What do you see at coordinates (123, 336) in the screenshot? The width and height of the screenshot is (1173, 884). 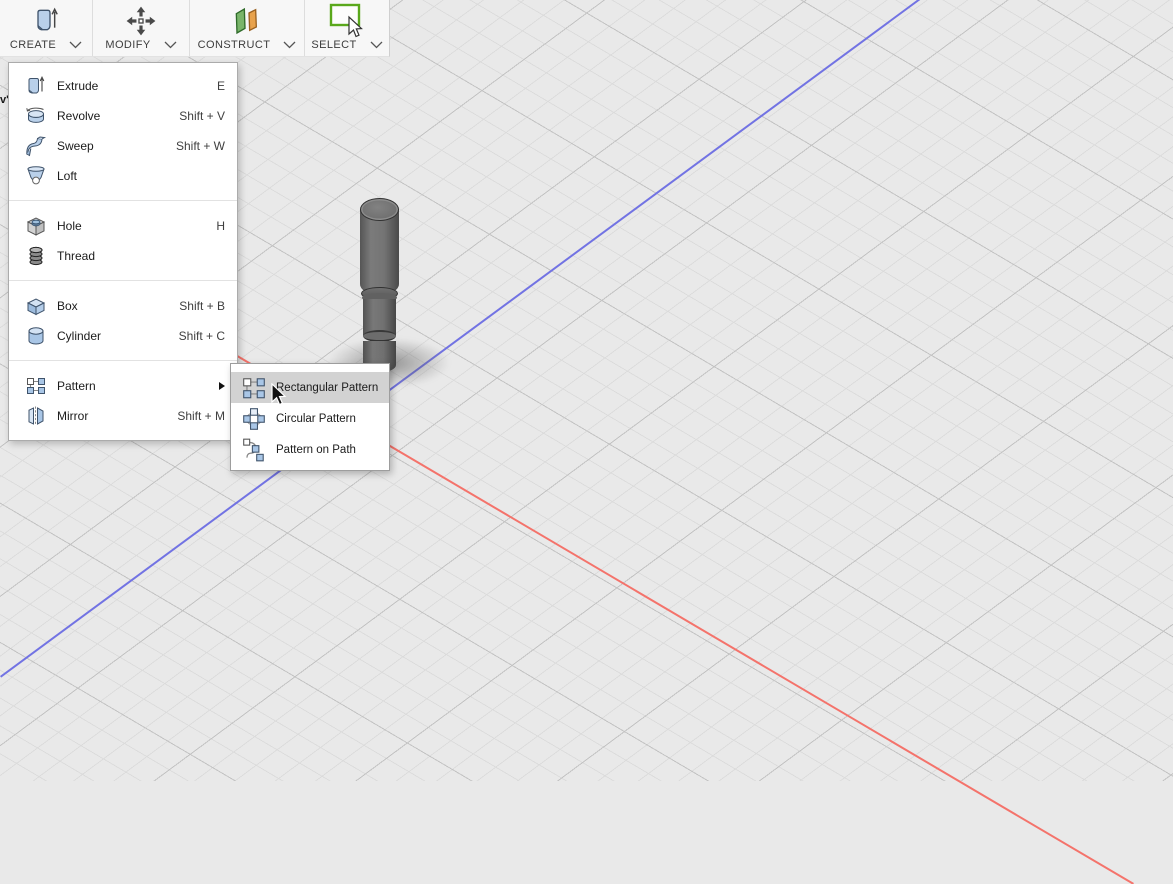 I see `menu-item-cylinder: Cylinder Shift + C` at bounding box center [123, 336].